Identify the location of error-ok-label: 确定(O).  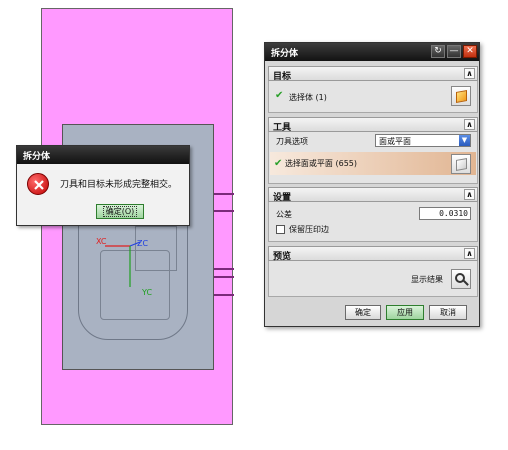
(120, 211).